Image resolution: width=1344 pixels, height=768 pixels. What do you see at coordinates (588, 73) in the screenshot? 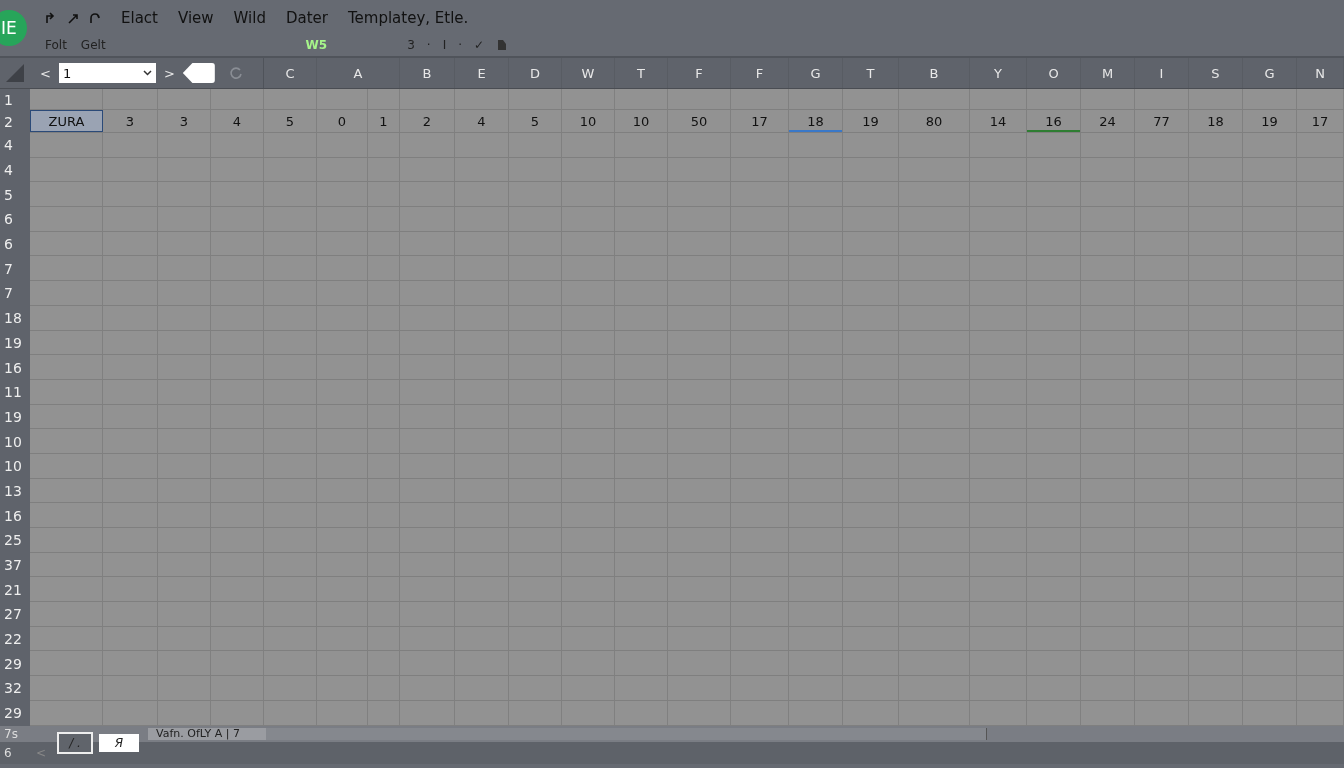
I see `column-header: W` at bounding box center [588, 73].